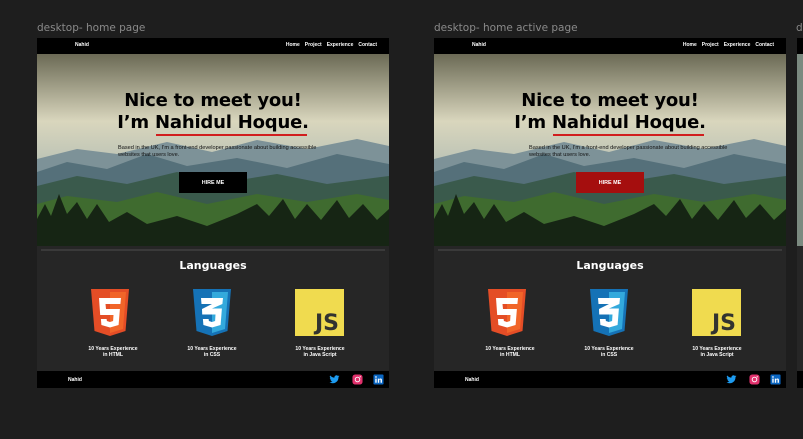 The image size is (803, 439). I want to click on frame-label: desktop- home page, so click(91, 28).